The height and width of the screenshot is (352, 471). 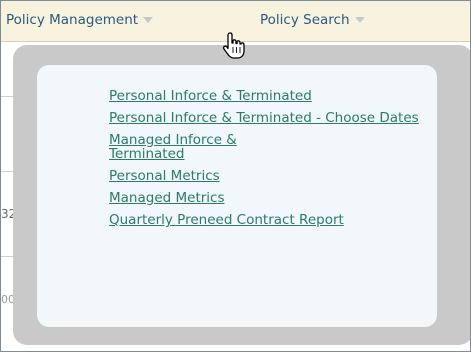 I want to click on menu-policy-management: Policy Management, so click(x=80, y=21).